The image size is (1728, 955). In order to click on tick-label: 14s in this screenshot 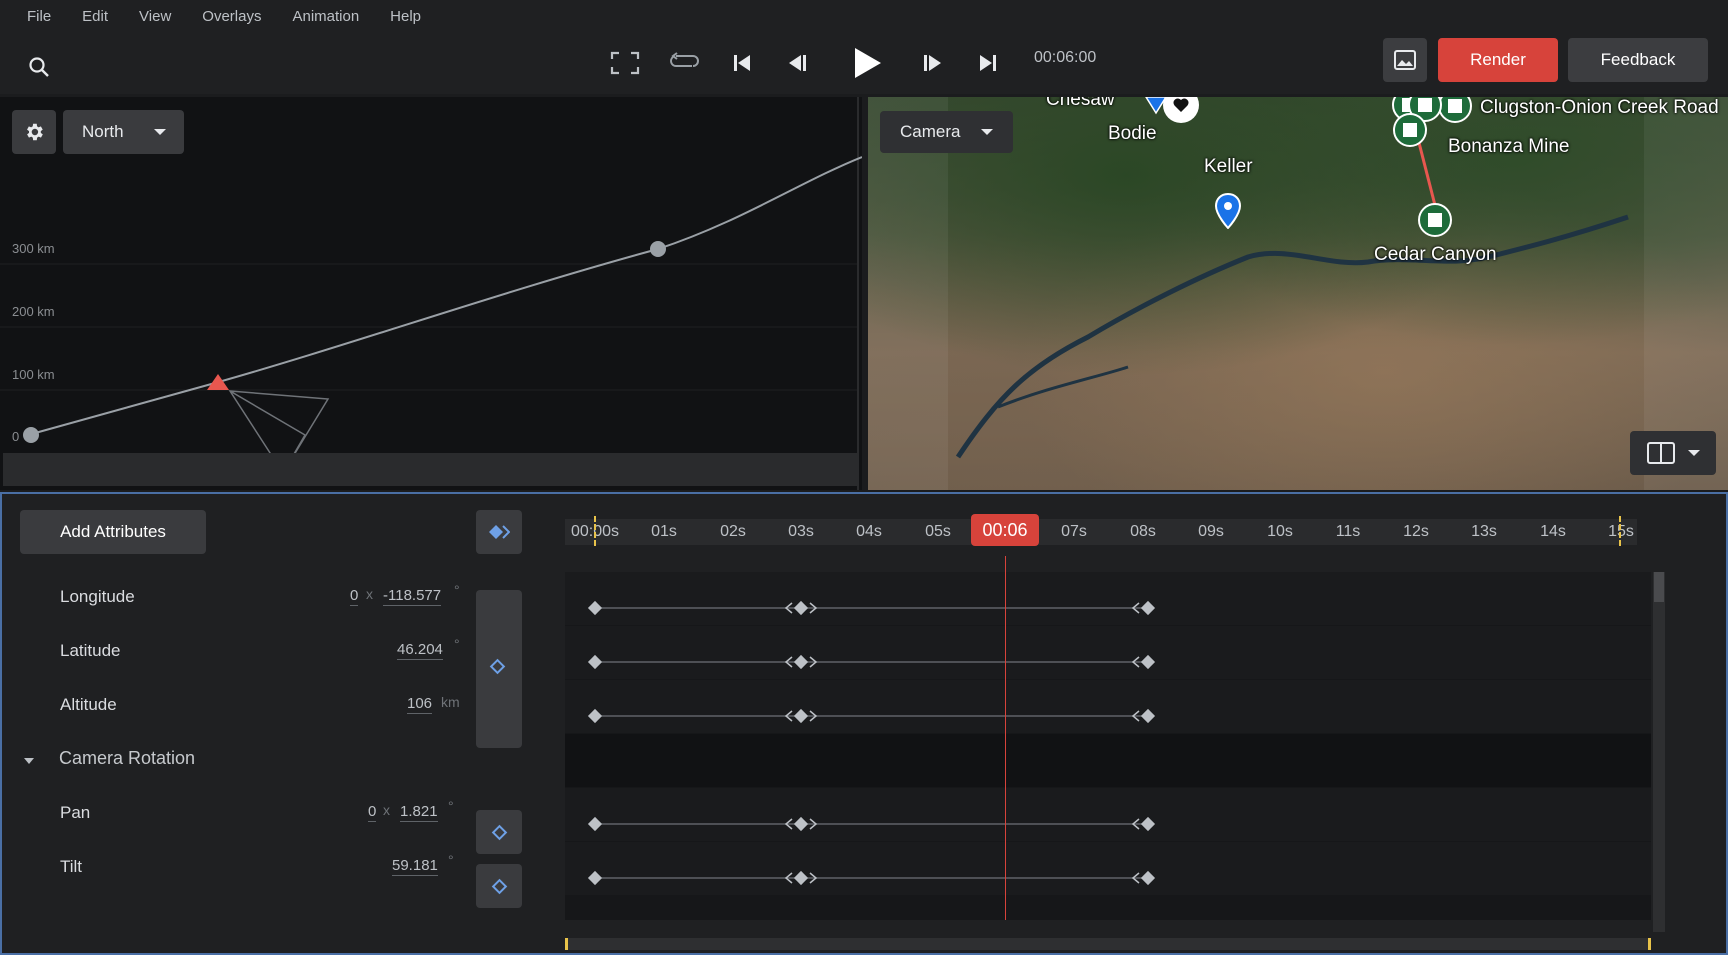, I will do `click(1553, 531)`.